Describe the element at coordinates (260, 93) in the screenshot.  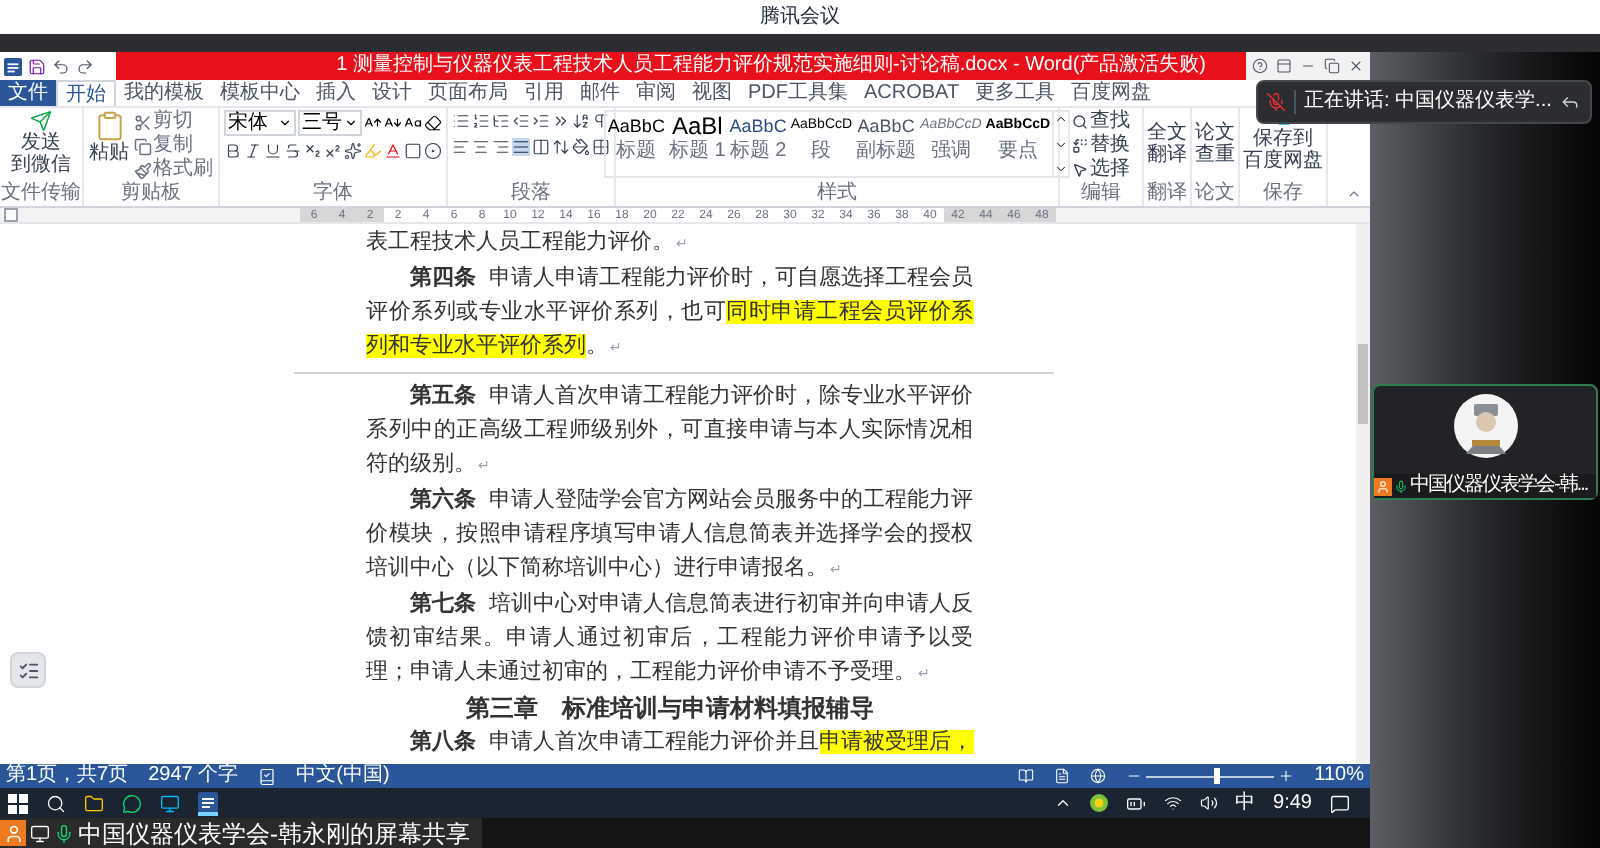
I see `ribbon-tab: 模板中心` at that location.